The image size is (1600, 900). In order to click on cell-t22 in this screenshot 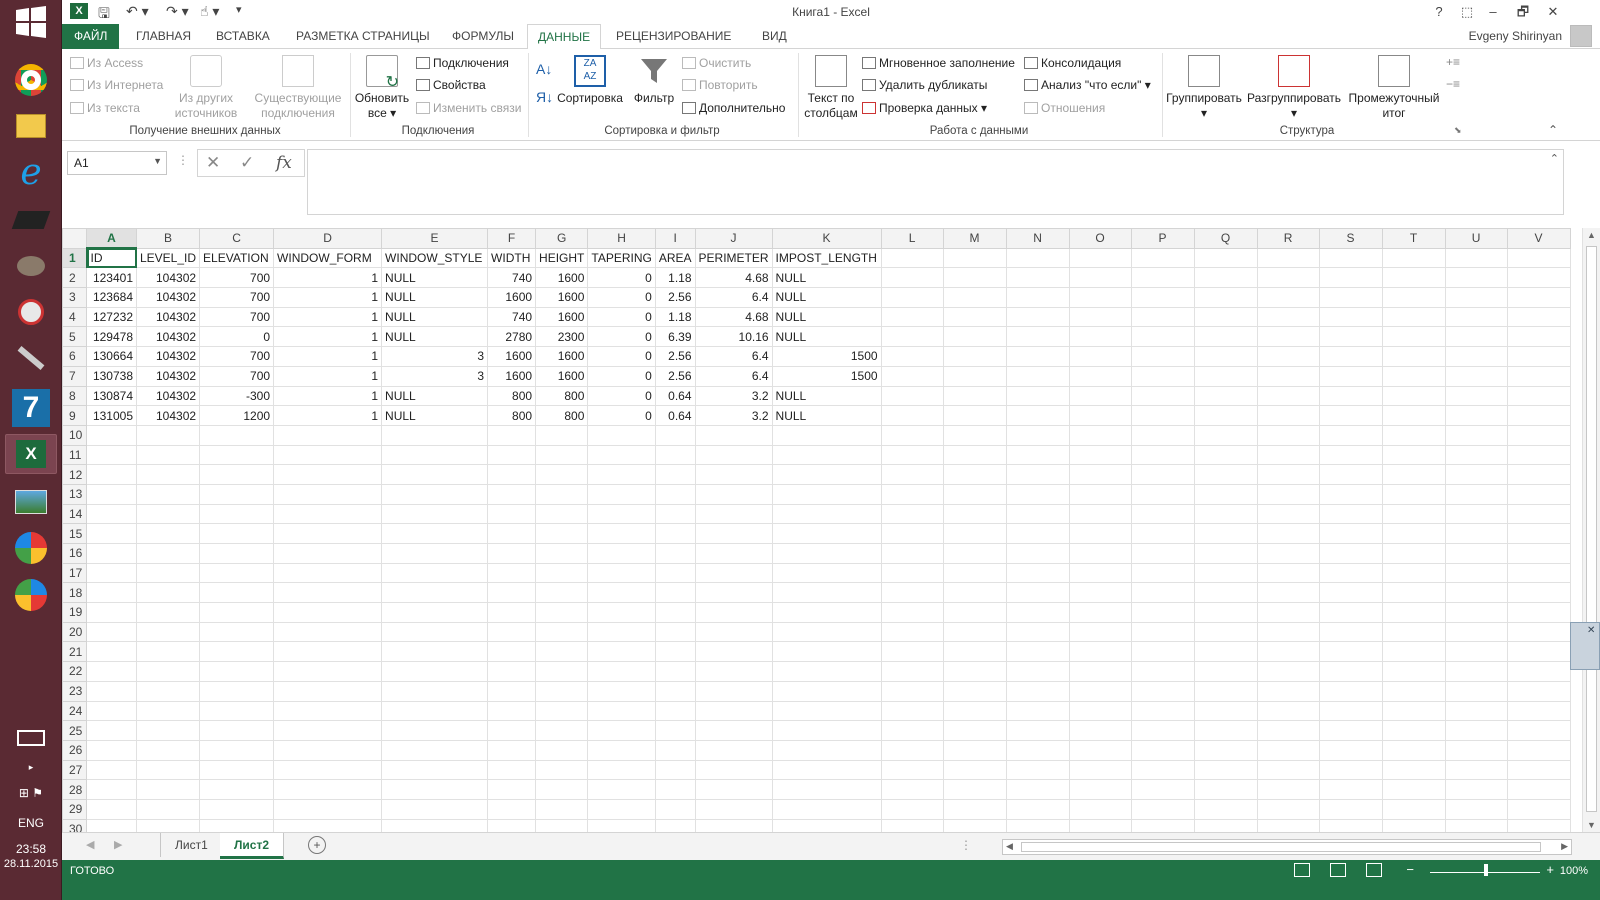, I will do `click(1413, 671)`.